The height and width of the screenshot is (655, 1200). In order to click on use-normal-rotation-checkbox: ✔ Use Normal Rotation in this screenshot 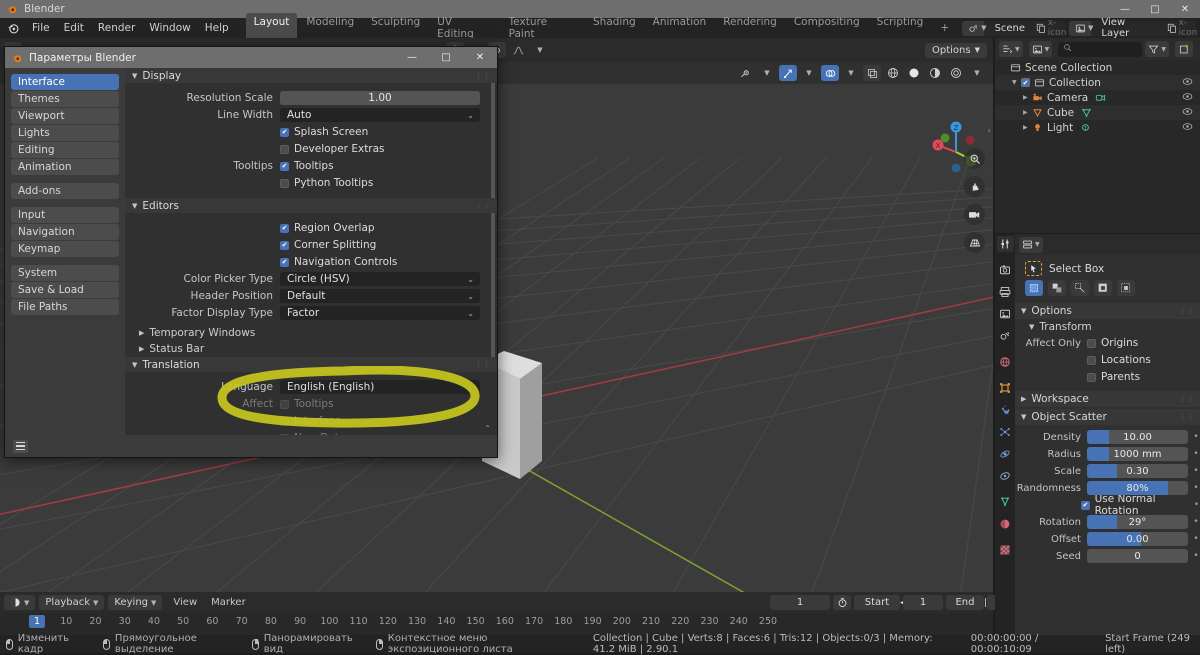, I will do `click(1136, 505)`.